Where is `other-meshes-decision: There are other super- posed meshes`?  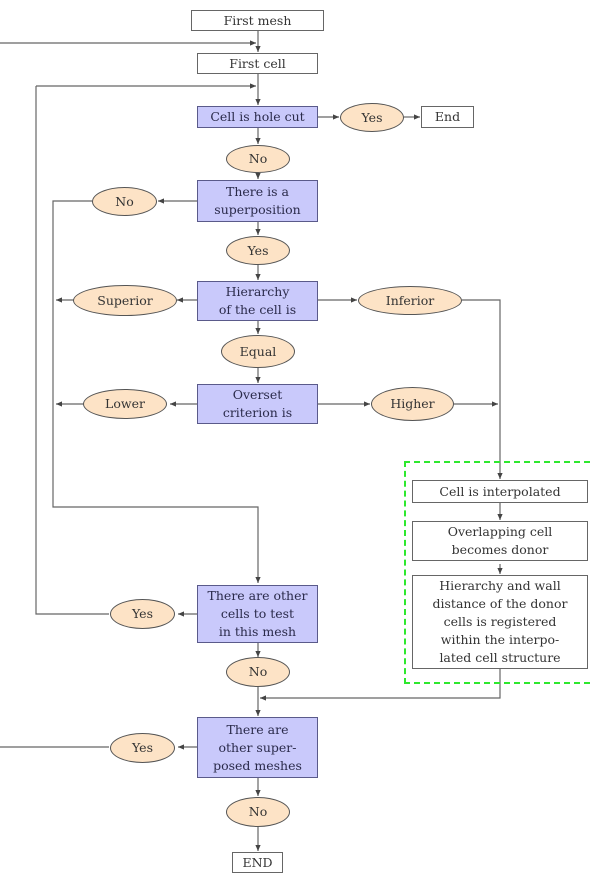 other-meshes-decision: There are other super- posed meshes is located at coordinates (257, 747).